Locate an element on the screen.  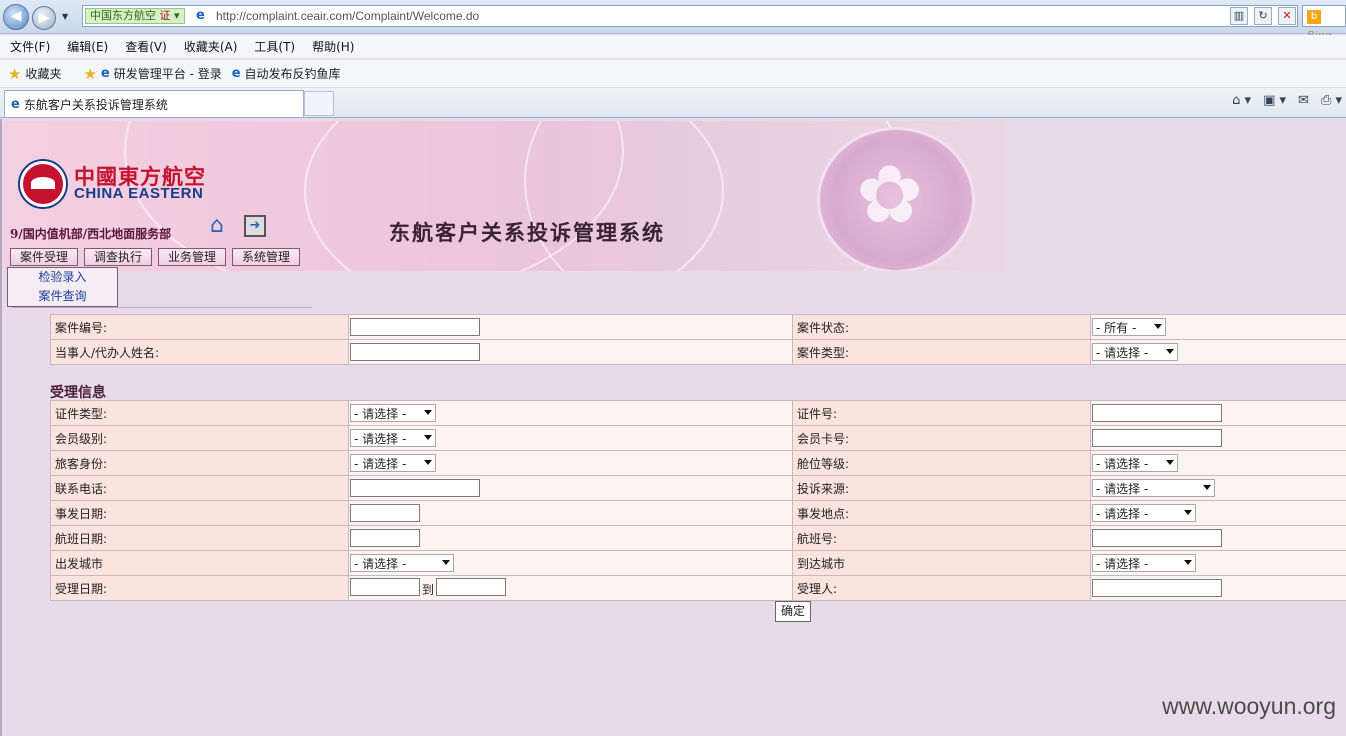
divider is located at coordinates (162, 307).